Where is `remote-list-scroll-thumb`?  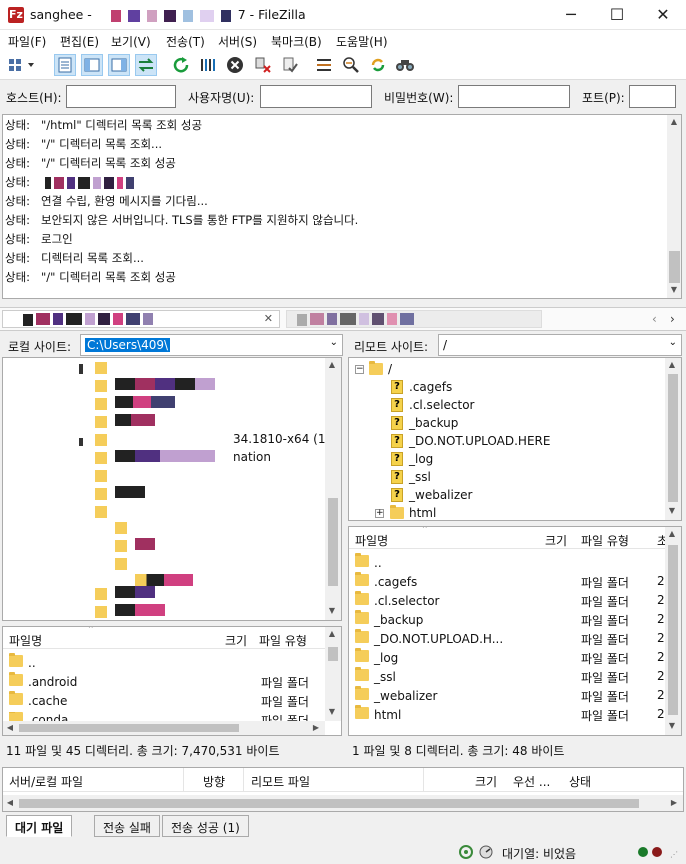
remote-list-scroll-thumb is located at coordinates (673, 630).